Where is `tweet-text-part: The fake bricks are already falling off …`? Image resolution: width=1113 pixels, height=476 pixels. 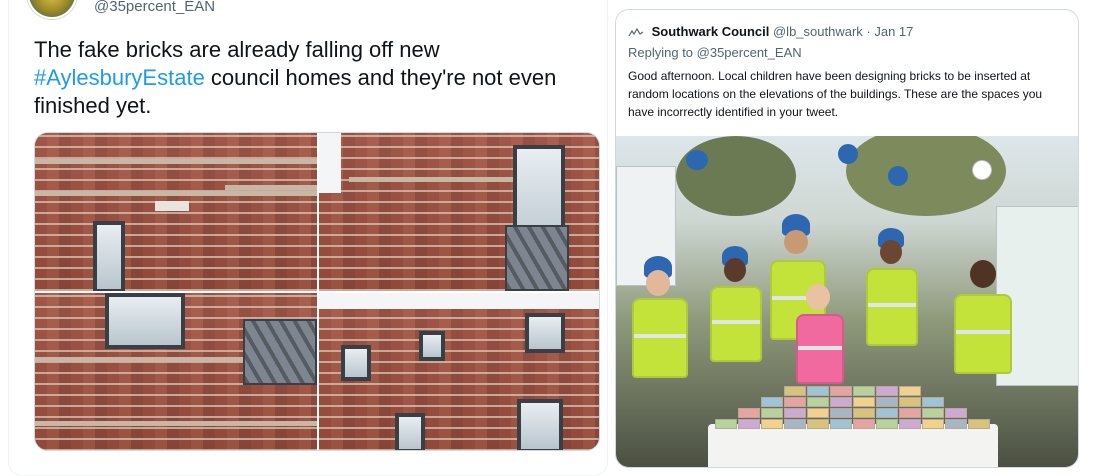 tweet-text-part: The fake bricks are already falling off … is located at coordinates (237, 49).